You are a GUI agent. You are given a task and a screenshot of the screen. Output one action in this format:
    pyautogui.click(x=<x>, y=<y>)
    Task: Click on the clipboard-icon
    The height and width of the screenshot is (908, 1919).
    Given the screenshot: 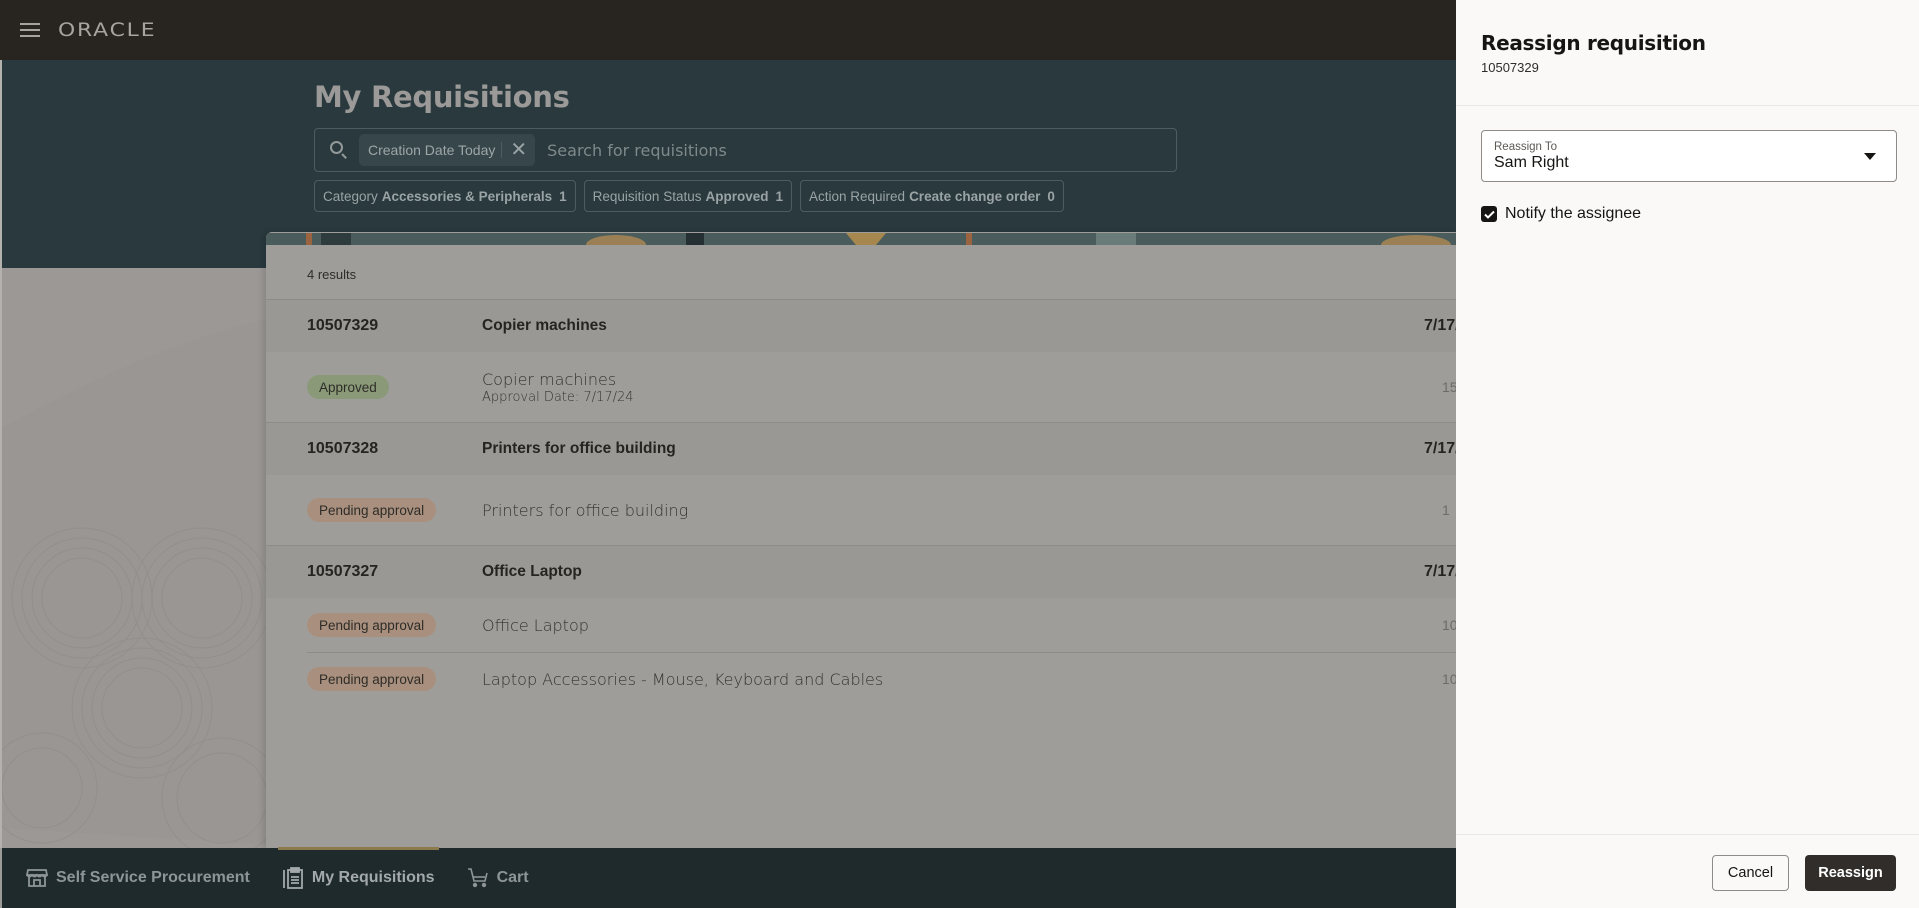 What is the action you would take?
    pyautogui.click(x=293, y=878)
    